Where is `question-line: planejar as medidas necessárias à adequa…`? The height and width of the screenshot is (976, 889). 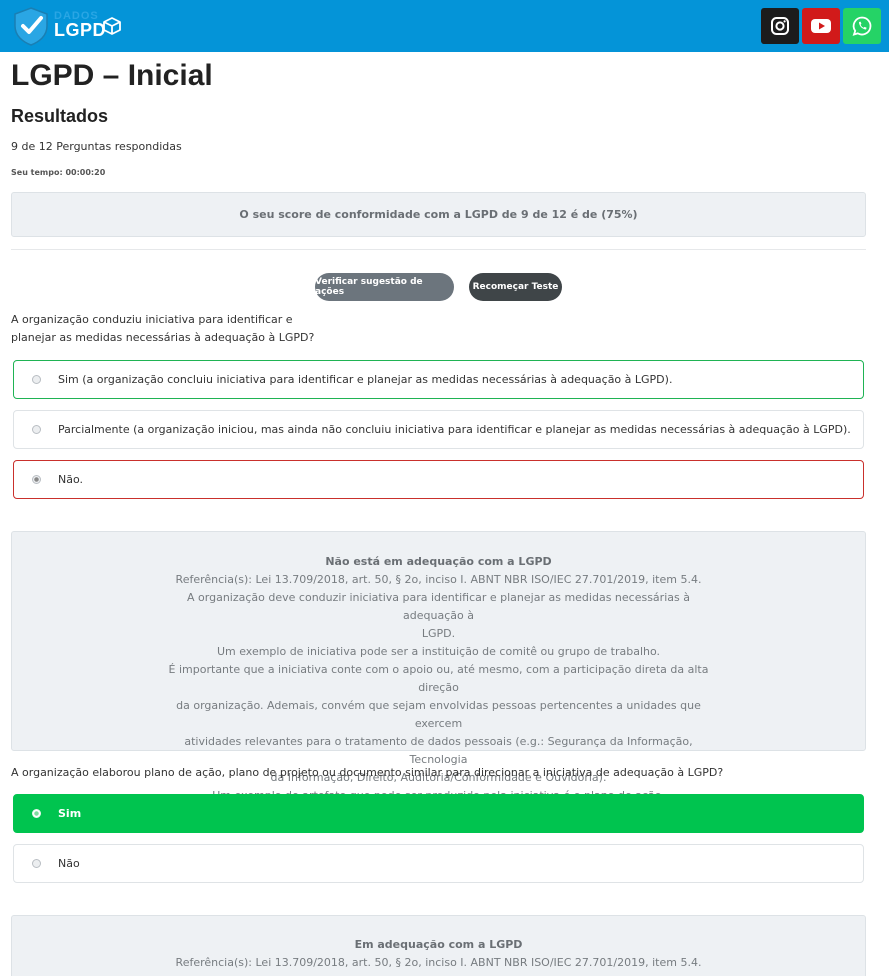
question-line: planejar as medidas necessárias à adequa… is located at coordinates (163, 337).